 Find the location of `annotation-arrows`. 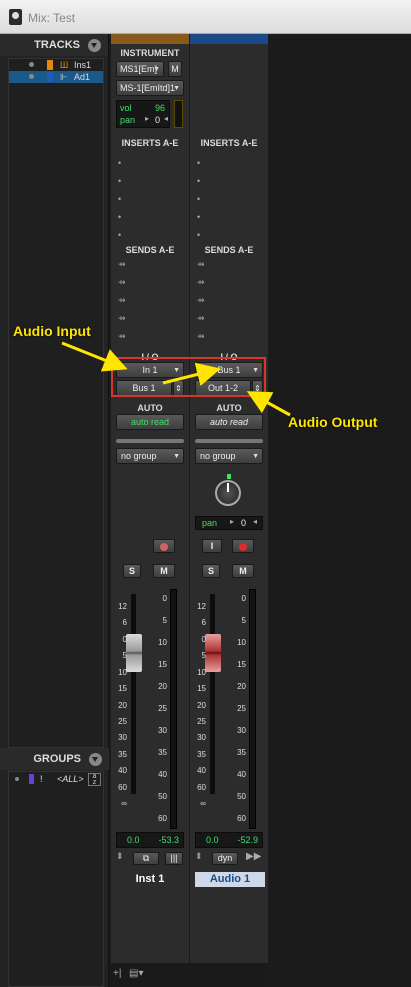

annotation-arrows is located at coordinates (176, 379).